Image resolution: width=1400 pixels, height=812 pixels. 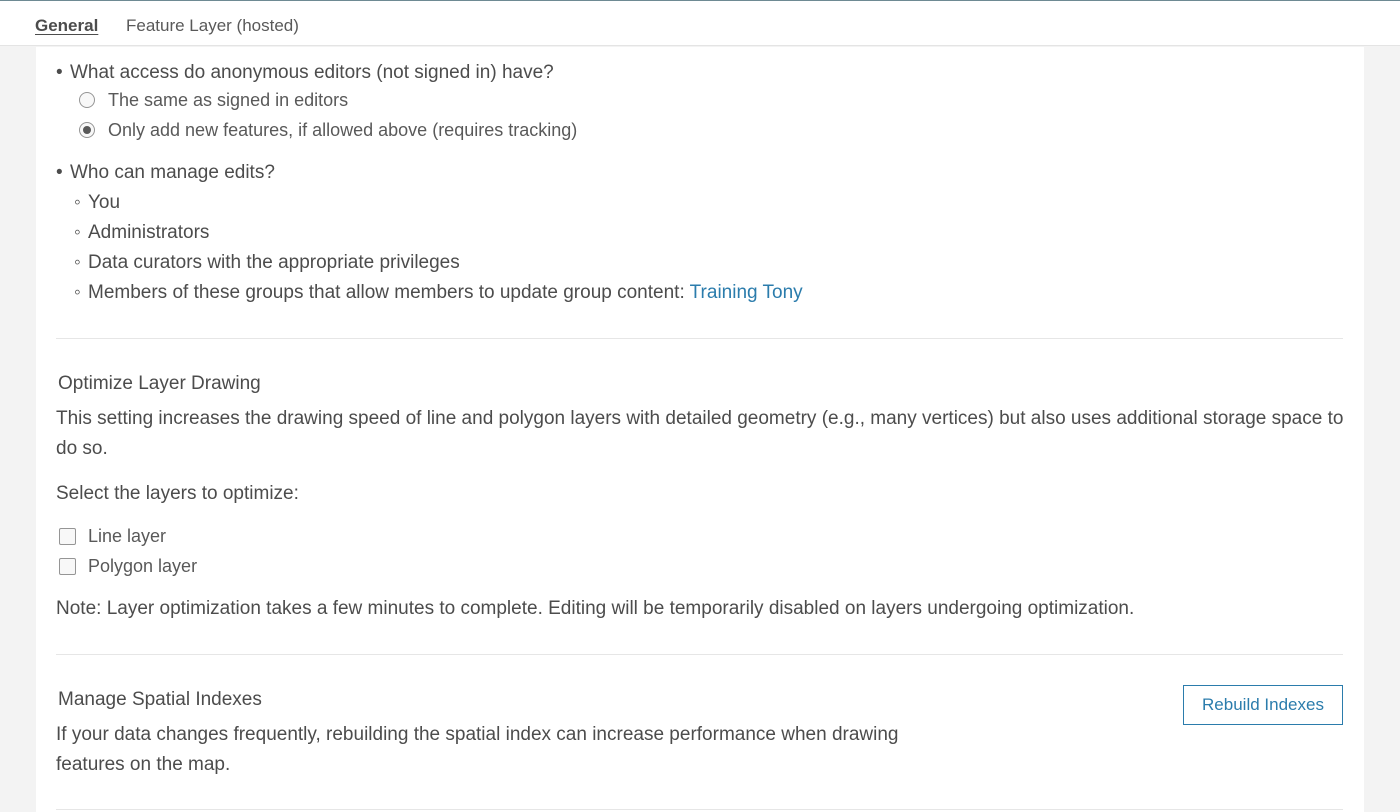 I want to click on spatial-indexes-title: Manage Spatial Indexes, so click(x=160, y=699).